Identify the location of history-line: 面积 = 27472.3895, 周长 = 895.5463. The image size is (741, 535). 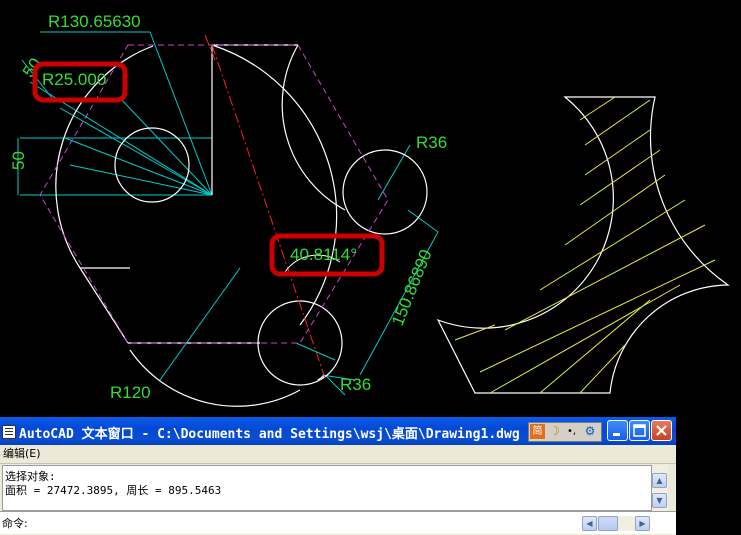
(113, 490).